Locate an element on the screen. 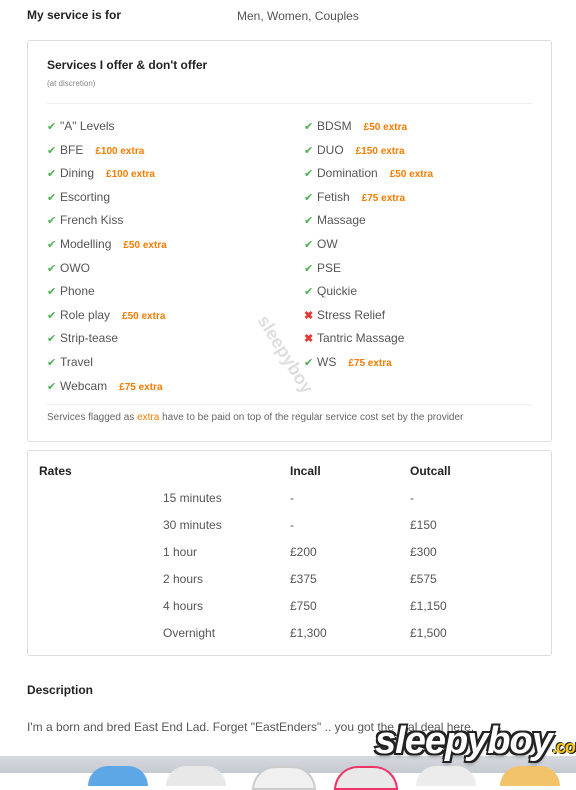  sleepyboy-logo: sleepyboy.com is located at coordinates (475, 741).